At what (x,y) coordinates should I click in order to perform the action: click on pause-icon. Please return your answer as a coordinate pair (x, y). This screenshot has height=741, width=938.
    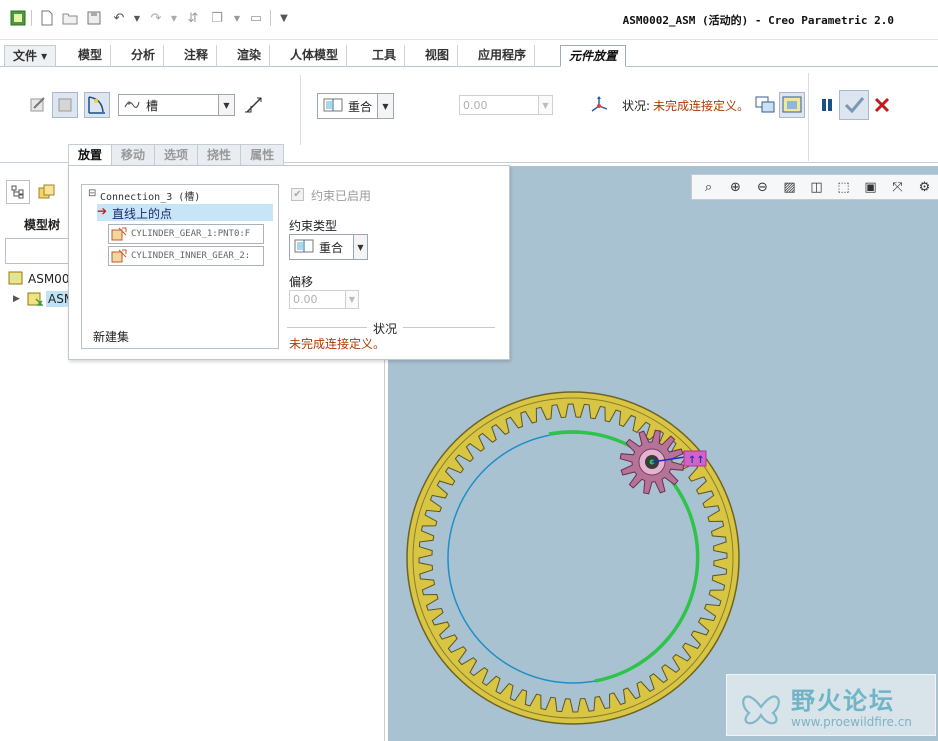
    Looking at the image, I should click on (827, 105).